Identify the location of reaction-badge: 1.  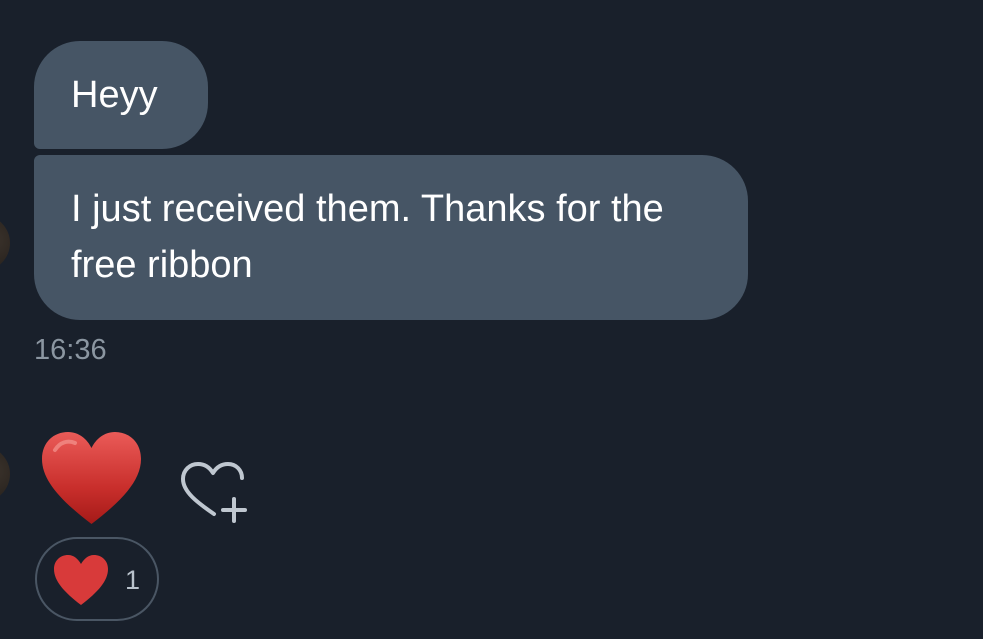
(97, 579).